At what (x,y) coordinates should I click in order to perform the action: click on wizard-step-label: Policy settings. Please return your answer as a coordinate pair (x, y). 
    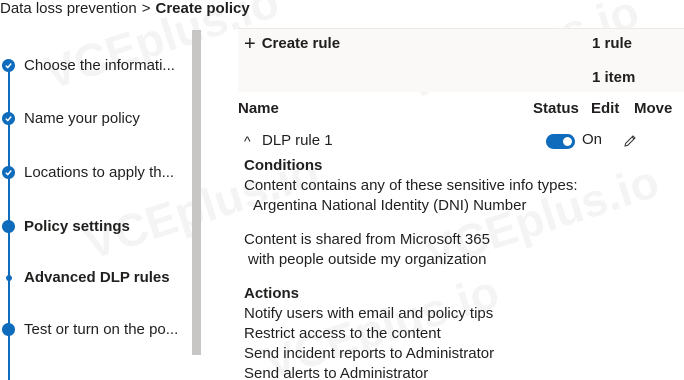
    Looking at the image, I should click on (77, 226).